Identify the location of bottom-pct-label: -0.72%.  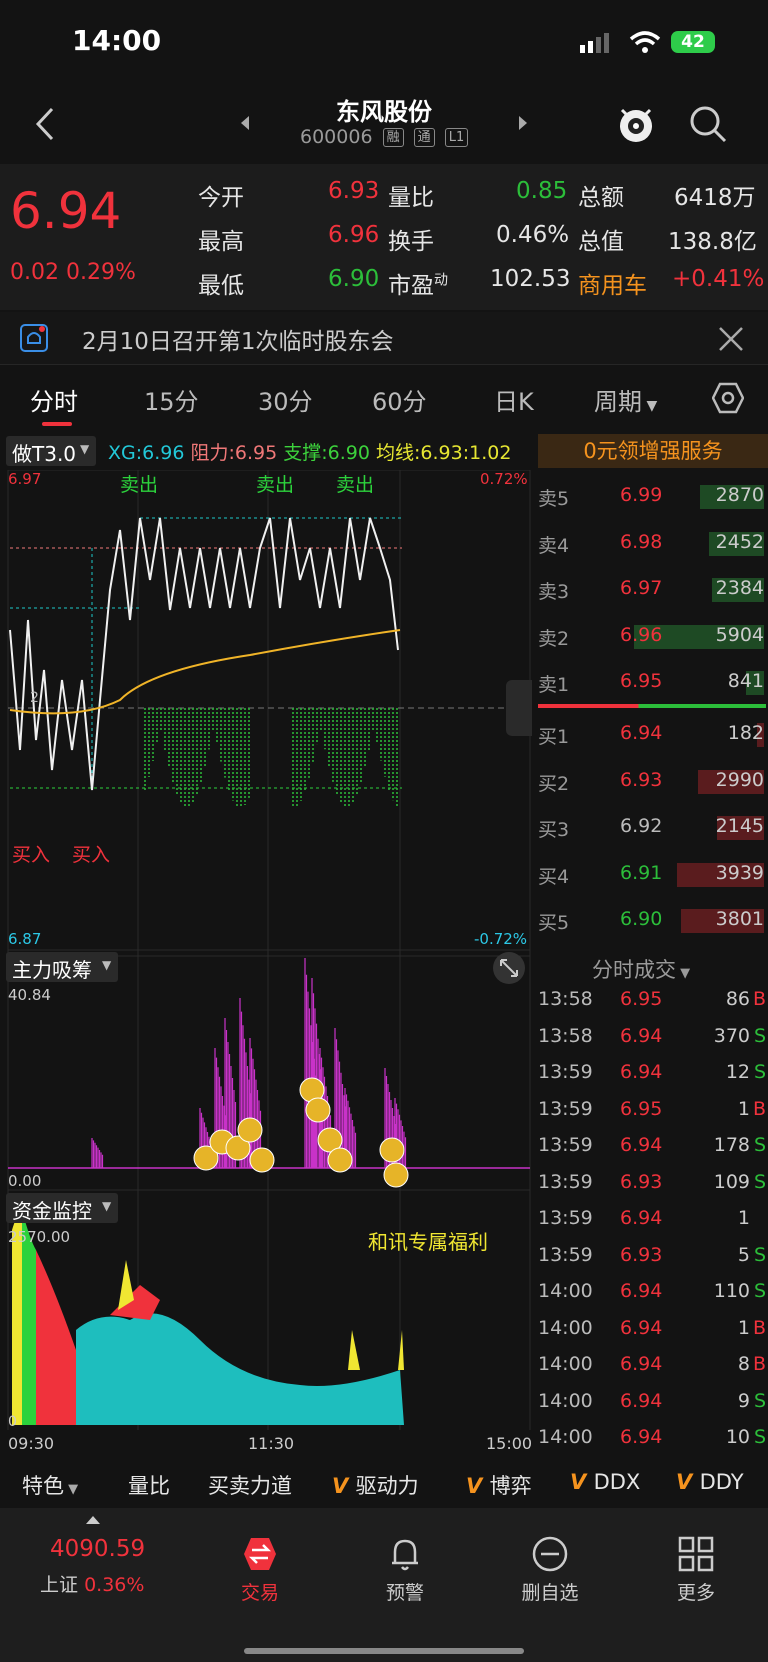
(501, 939).